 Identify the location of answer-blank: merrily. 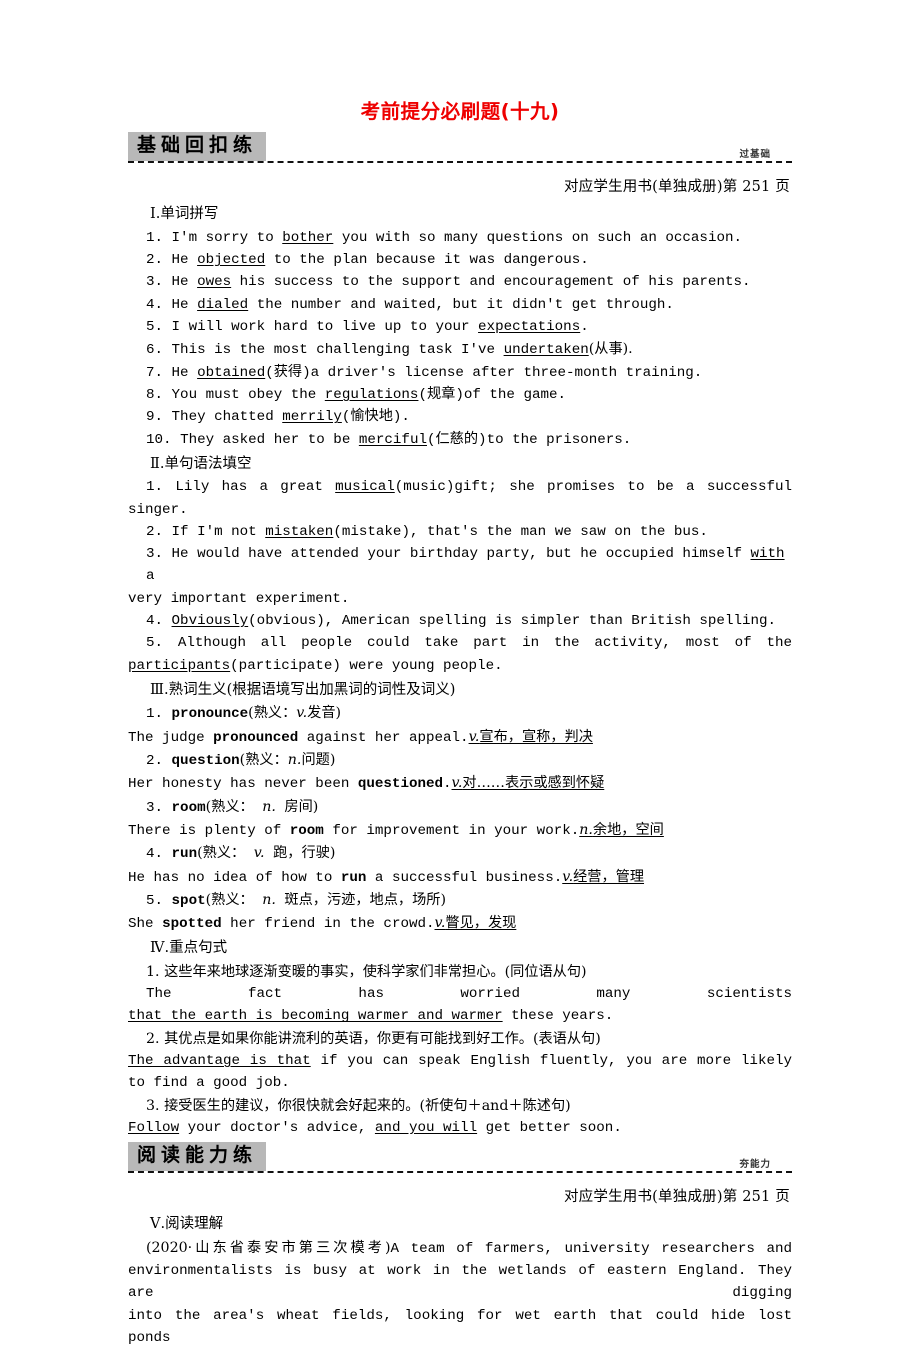
(312, 417).